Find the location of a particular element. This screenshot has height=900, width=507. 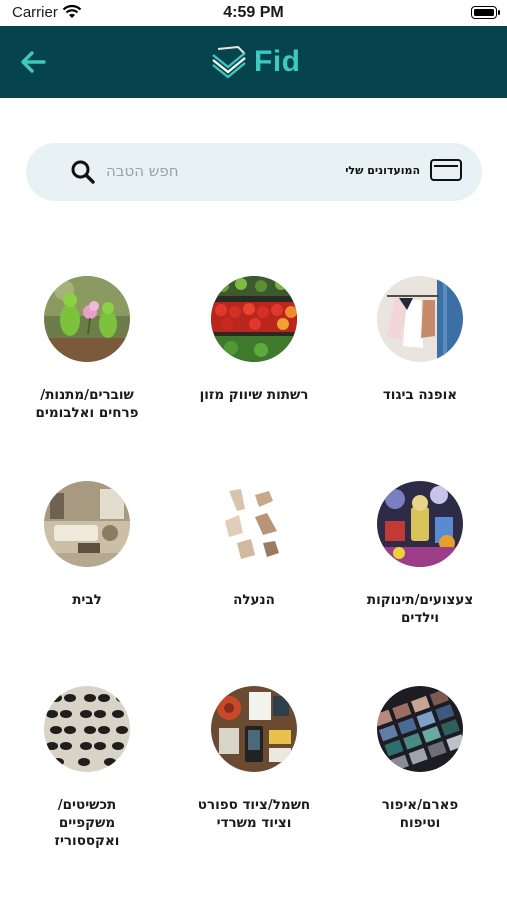

sunglasses-image is located at coordinates (87, 729).